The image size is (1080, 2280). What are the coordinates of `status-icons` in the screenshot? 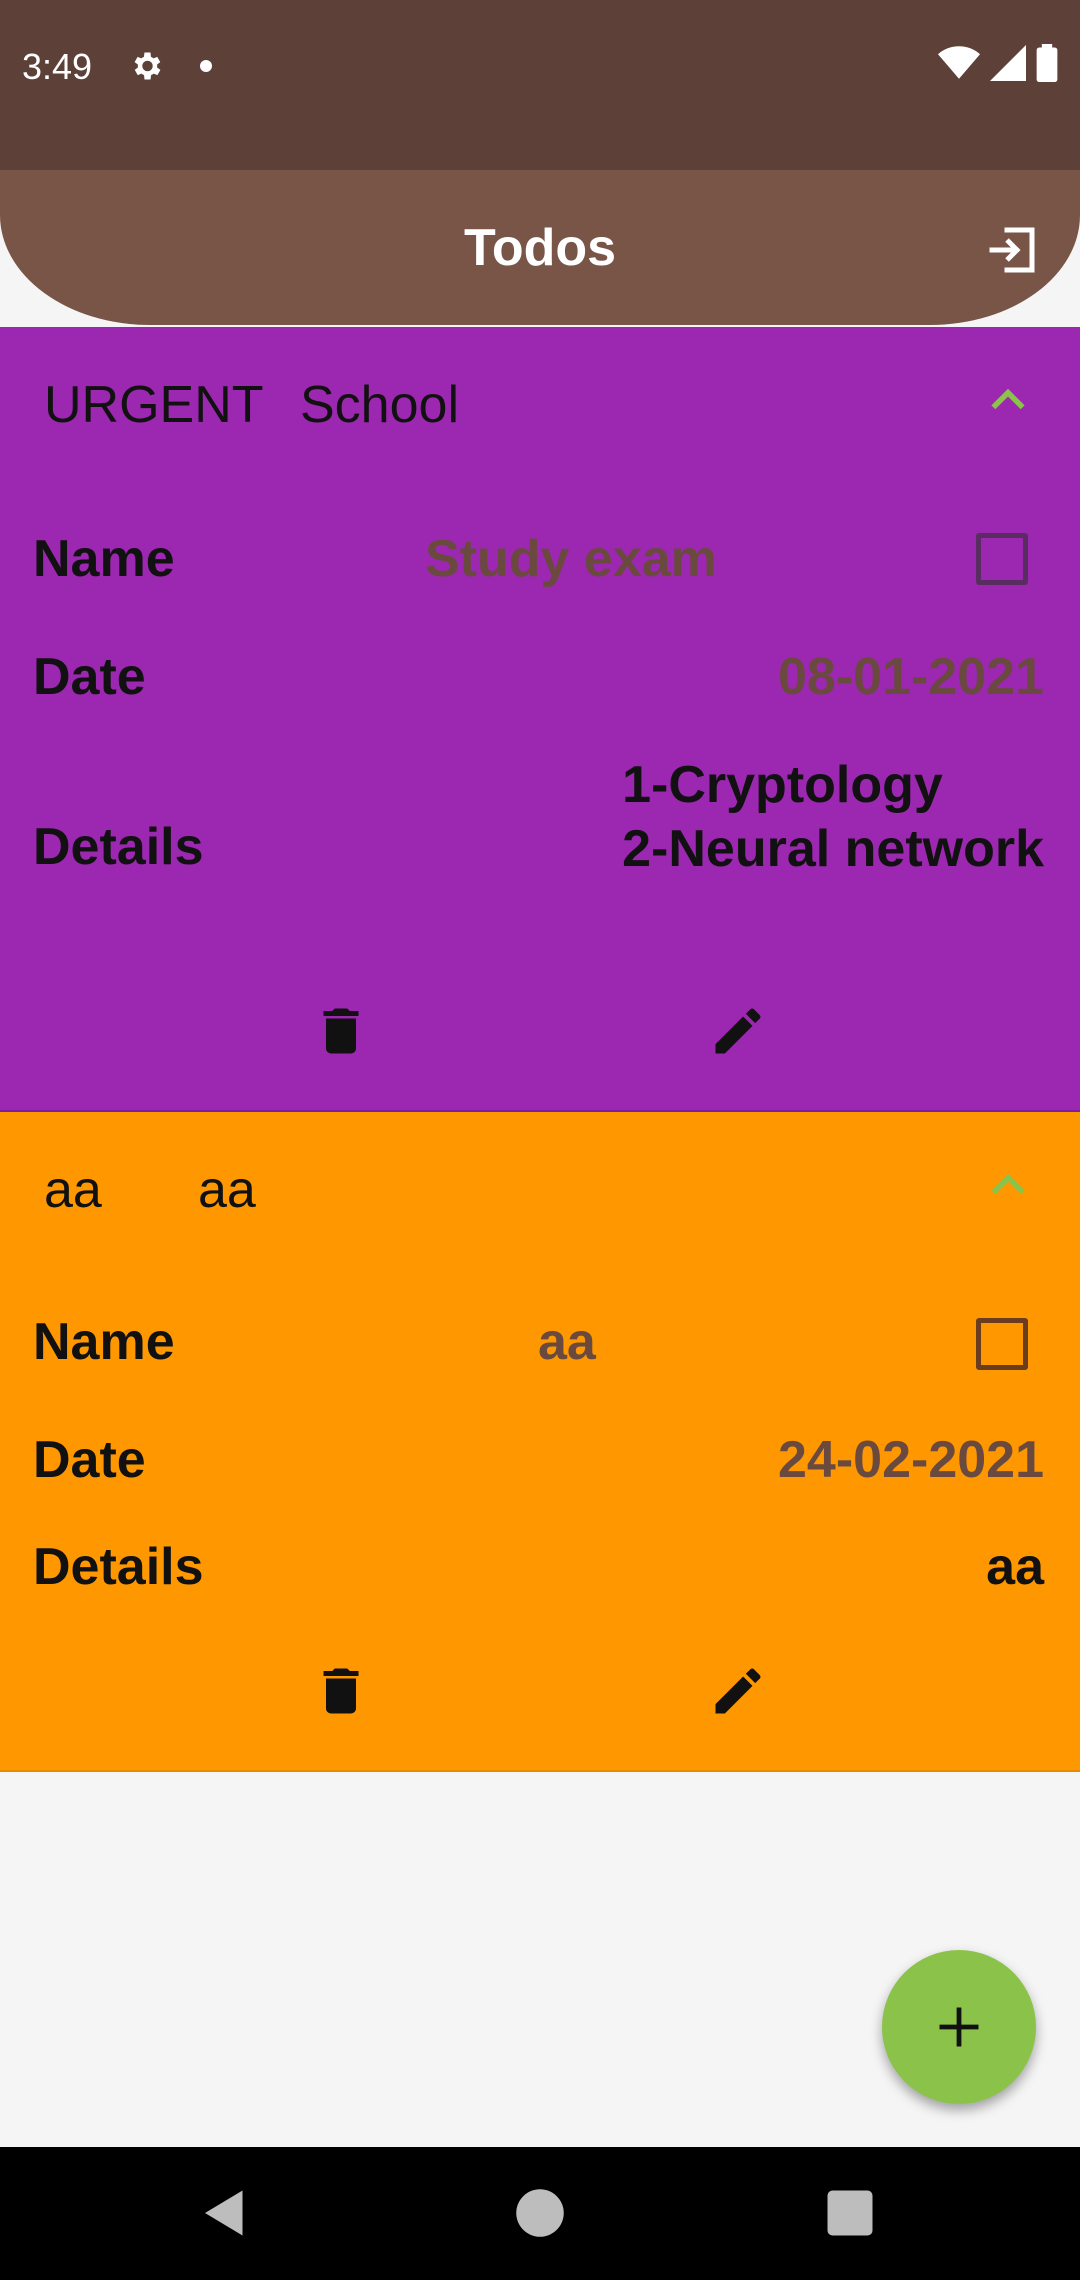 It's located at (998, 63).